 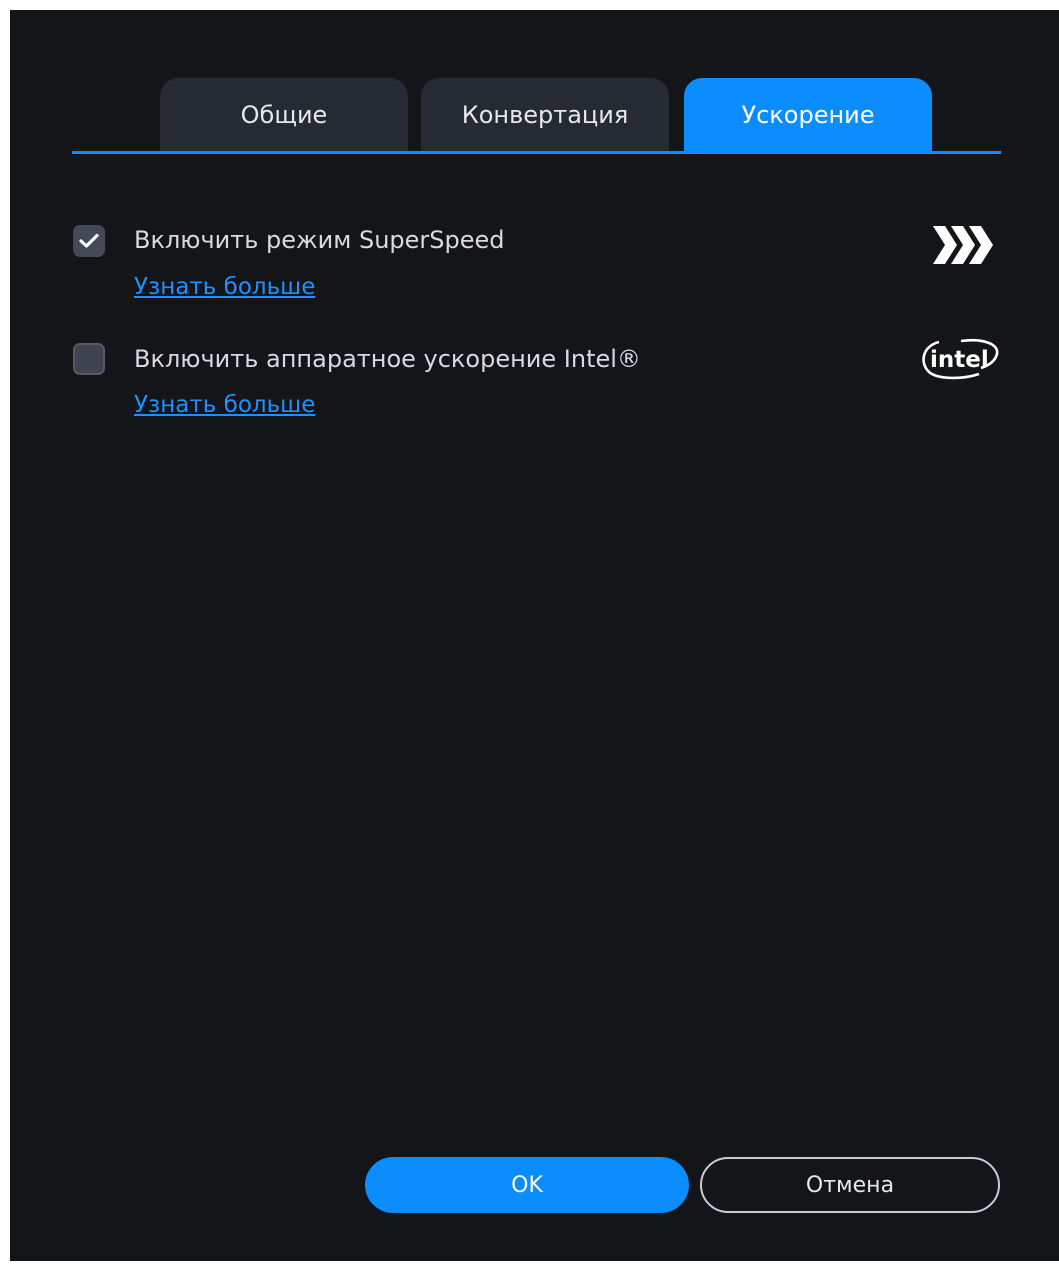 What do you see at coordinates (224, 287) in the screenshot?
I see `superspeed-learn-more-link: Узнать больше` at bounding box center [224, 287].